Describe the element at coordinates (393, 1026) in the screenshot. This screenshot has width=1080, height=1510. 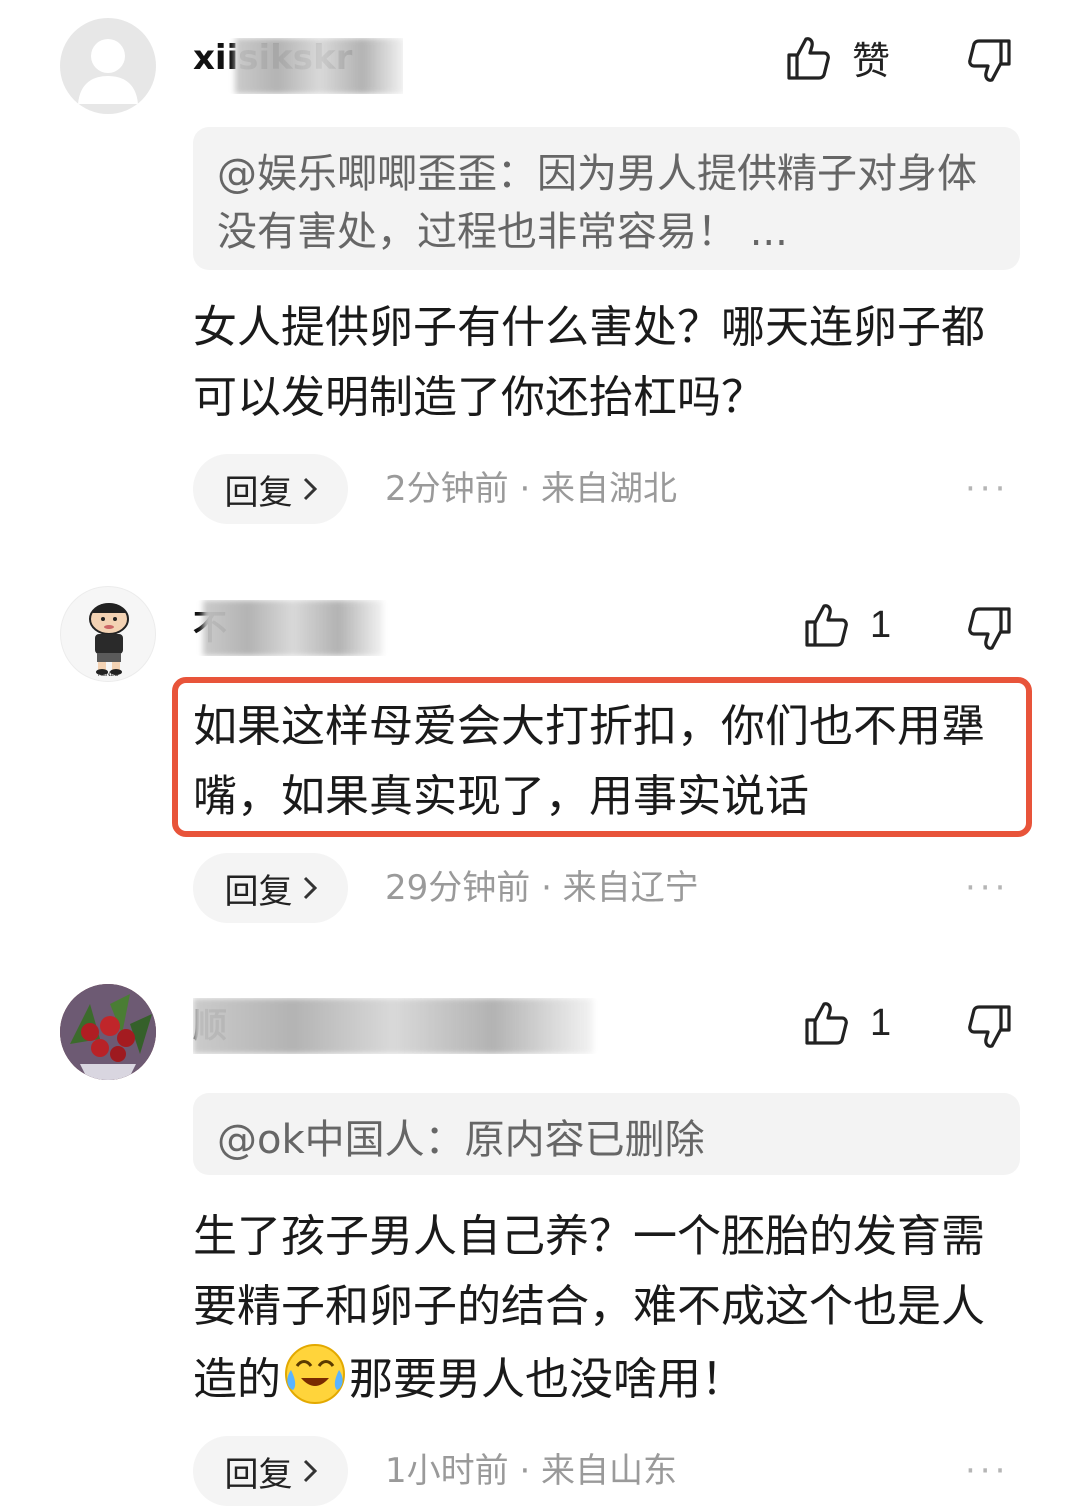
I see `username-blur` at that location.